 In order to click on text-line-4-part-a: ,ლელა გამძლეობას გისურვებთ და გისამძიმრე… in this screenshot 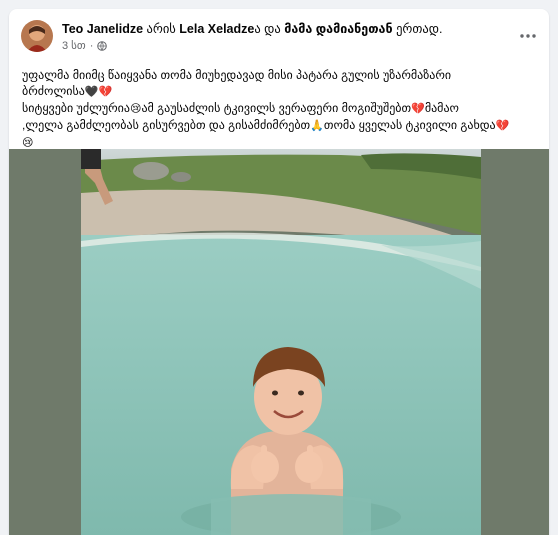, I will do `click(166, 125)`.